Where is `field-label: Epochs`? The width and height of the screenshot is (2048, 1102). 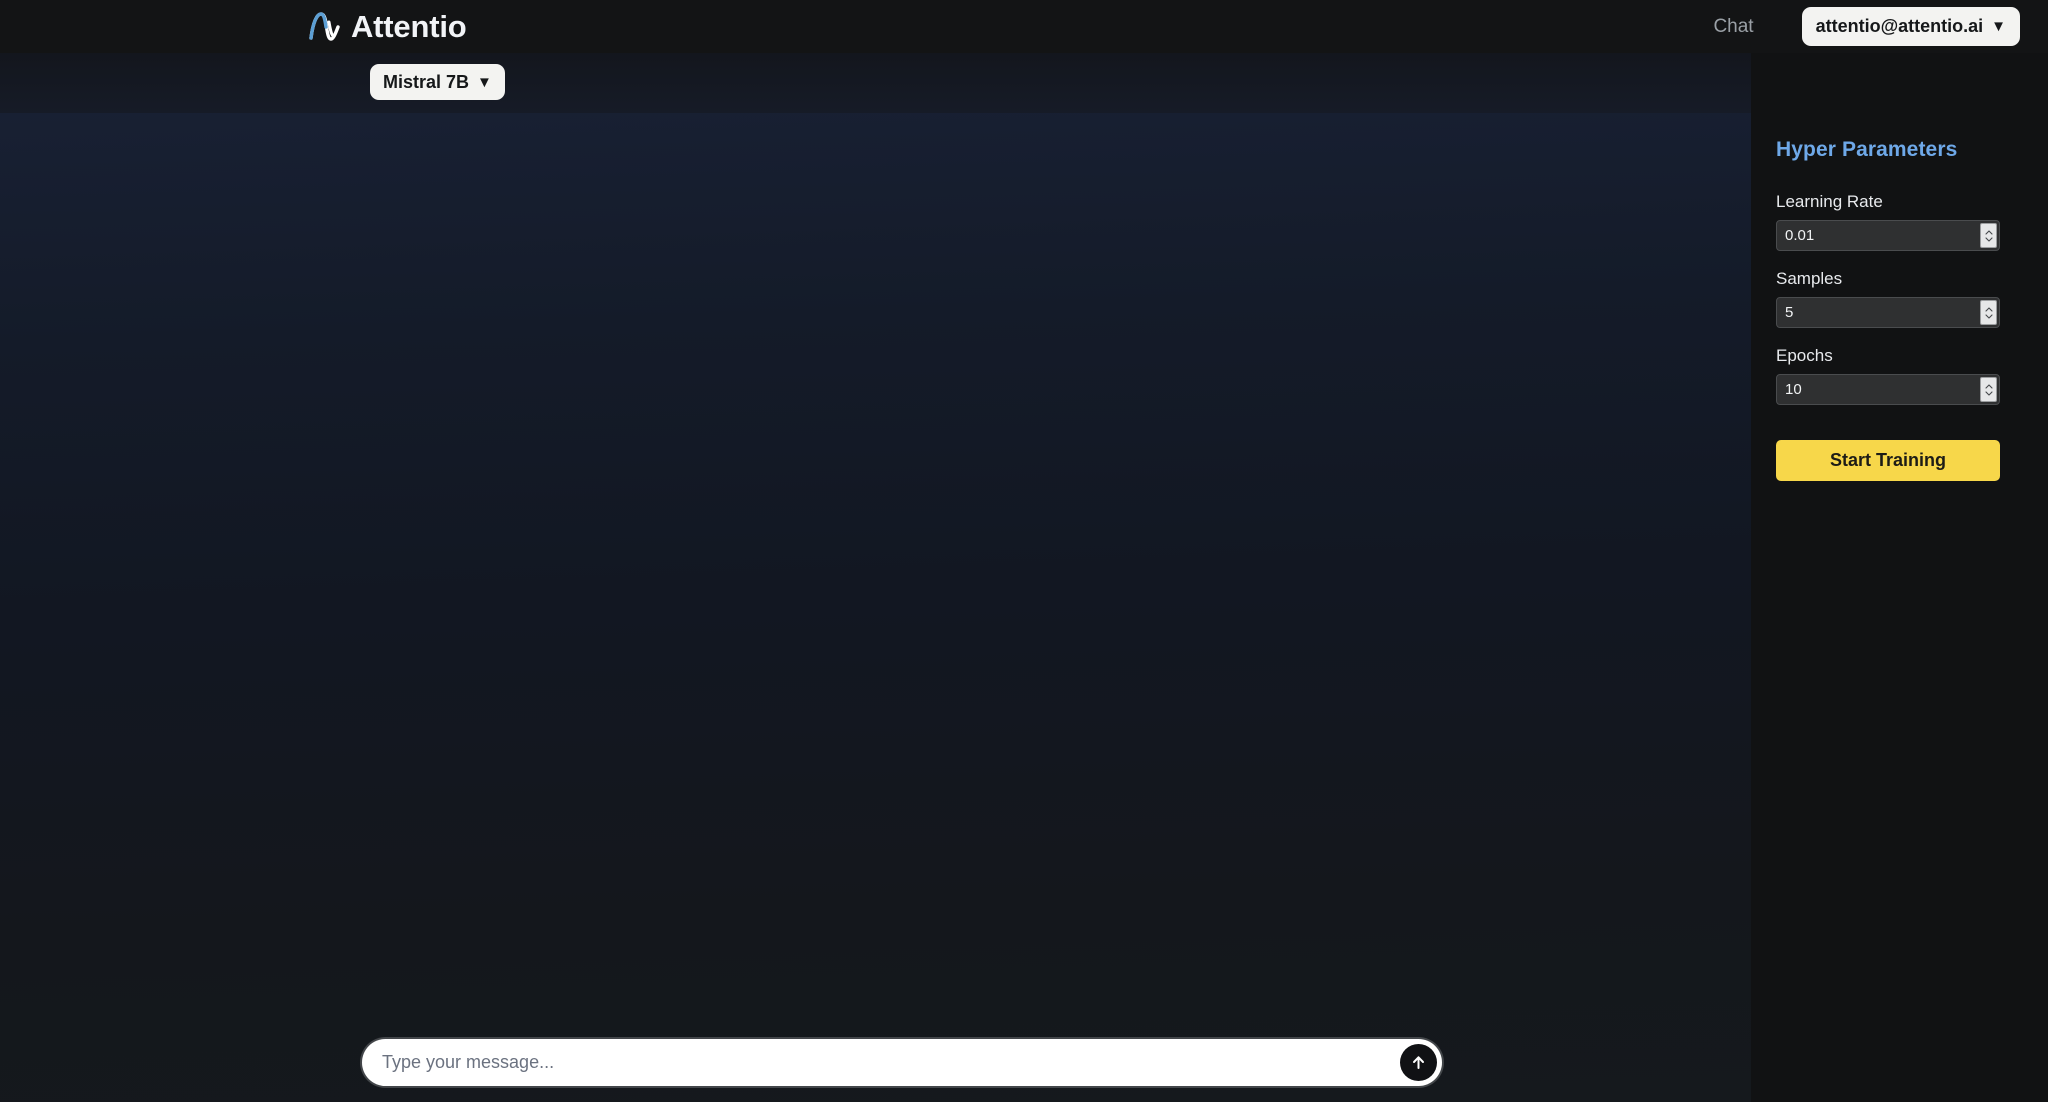 field-label: Epochs is located at coordinates (1804, 355).